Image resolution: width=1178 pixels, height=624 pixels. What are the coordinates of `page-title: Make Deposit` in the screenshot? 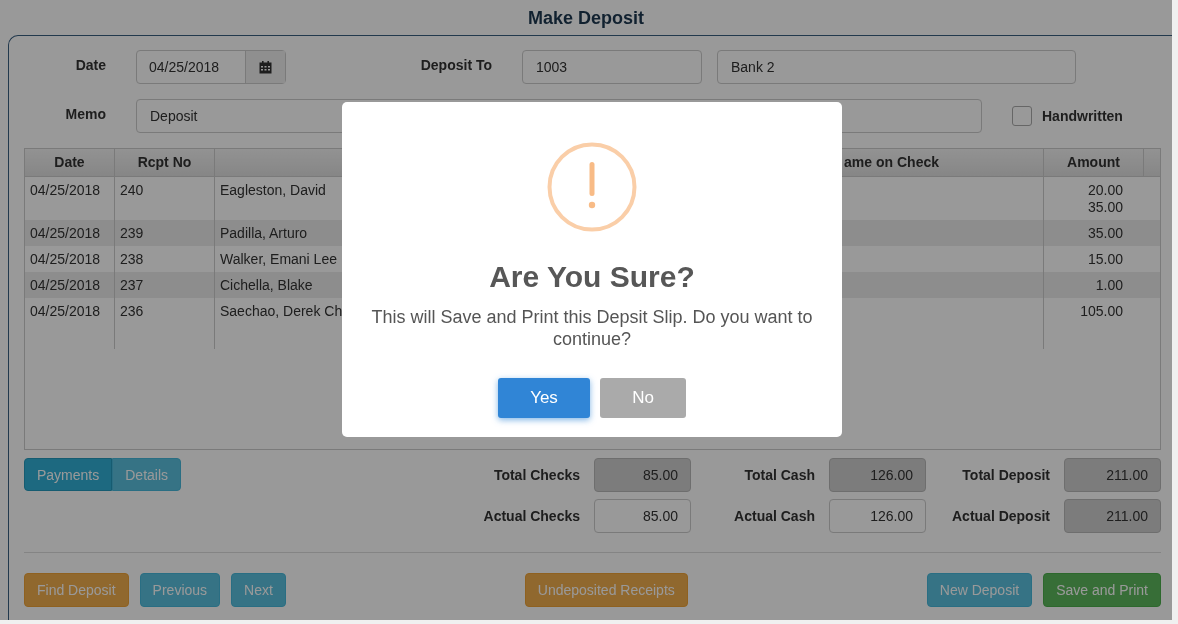 It's located at (585, 18).